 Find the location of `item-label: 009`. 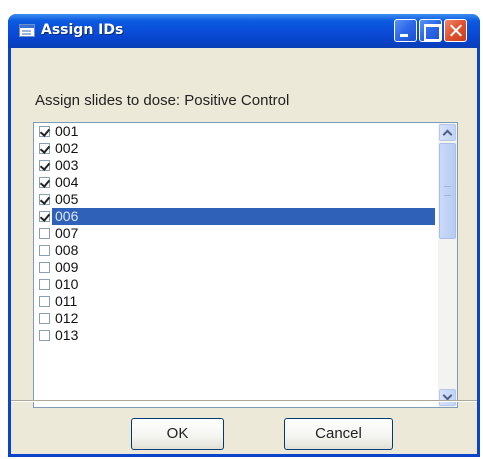

item-label: 009 is located at coordinates (67, 267).